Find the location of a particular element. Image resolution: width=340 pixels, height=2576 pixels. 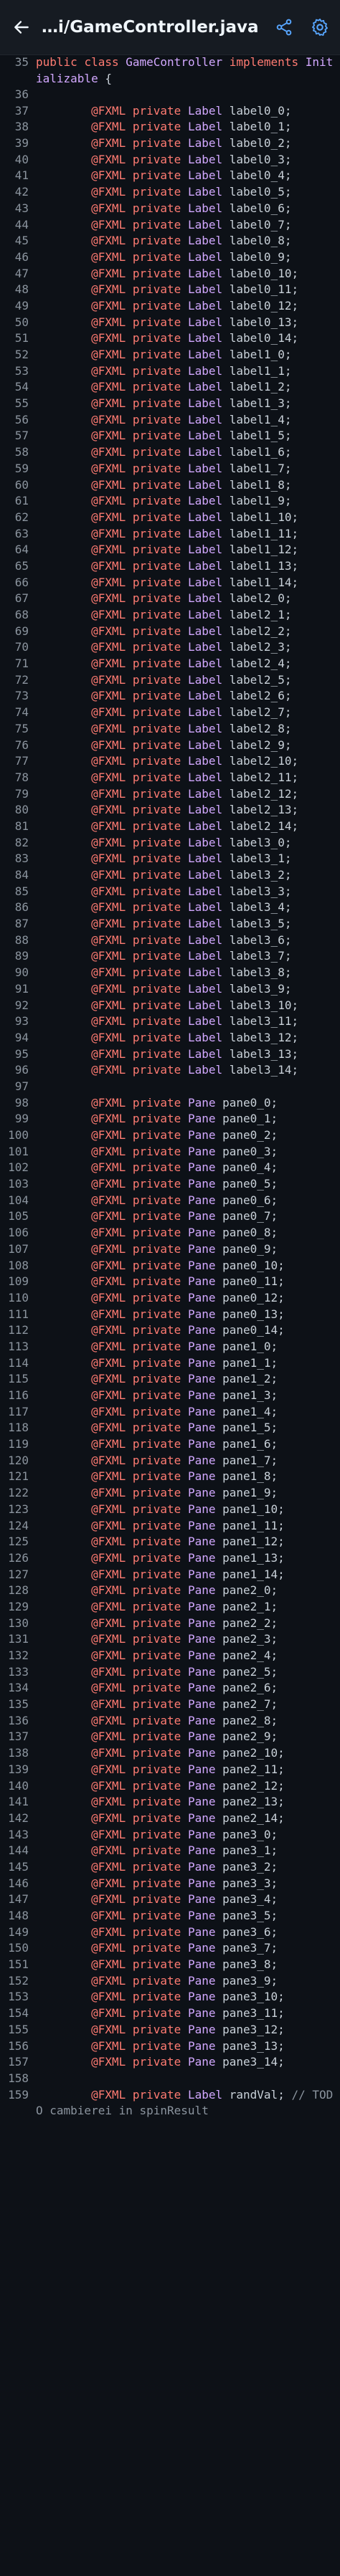

line-number: 152 is located at coordinates (18, 1980).